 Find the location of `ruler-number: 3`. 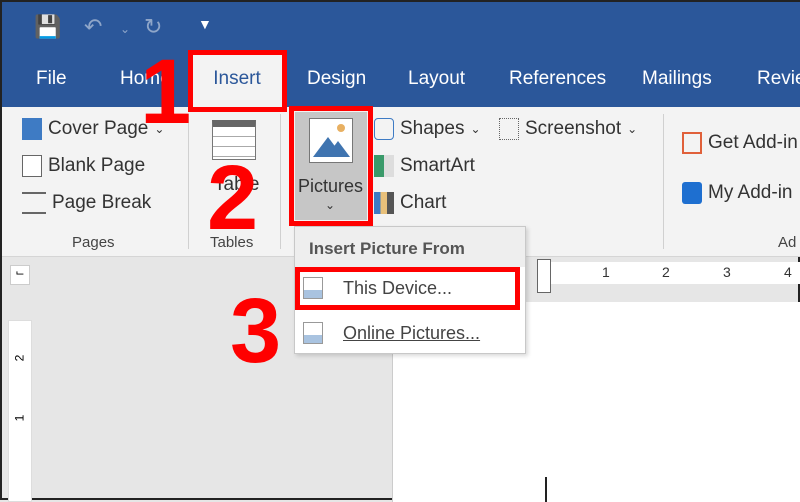

ruler-number: 3 is located at coordinates (727, 272).